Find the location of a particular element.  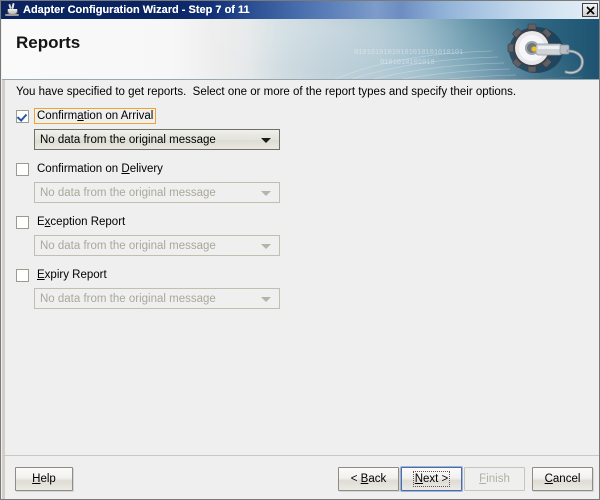

next-button: Next > is located at coordinates (431, 479).